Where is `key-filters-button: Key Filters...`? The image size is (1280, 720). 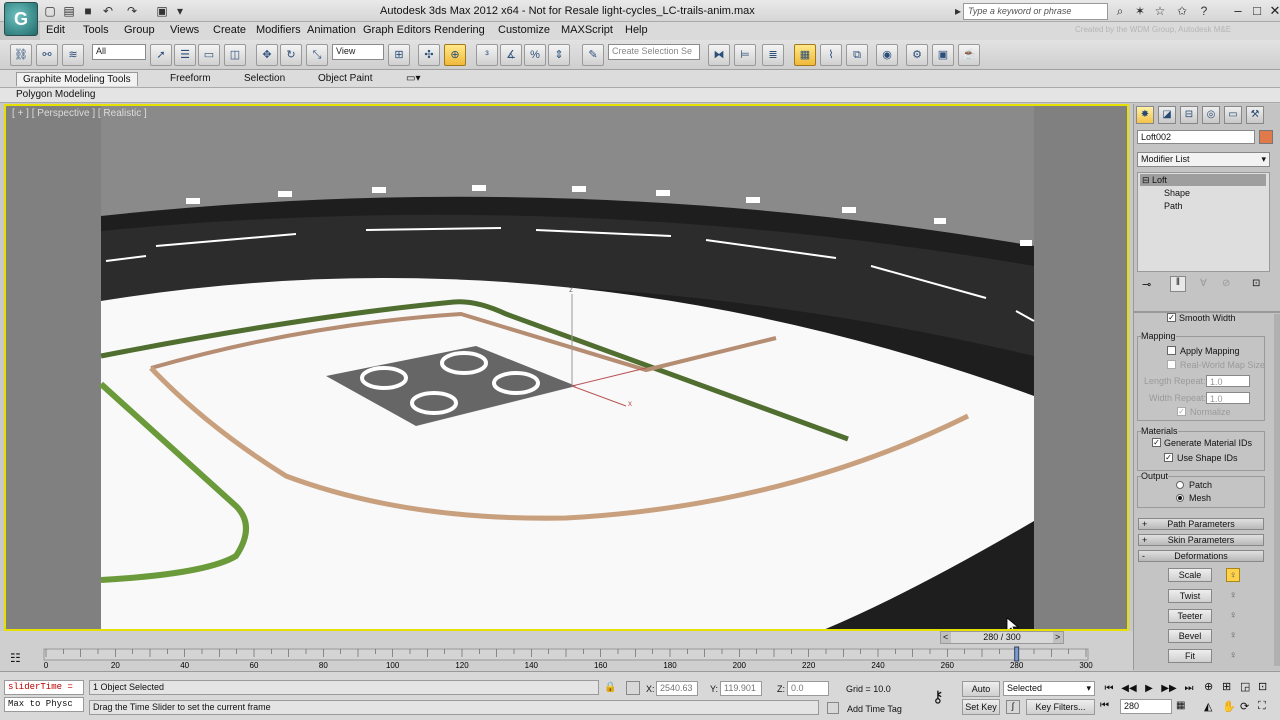
key-filters-button: Key Filters... is located at coordinates (1060, 707).